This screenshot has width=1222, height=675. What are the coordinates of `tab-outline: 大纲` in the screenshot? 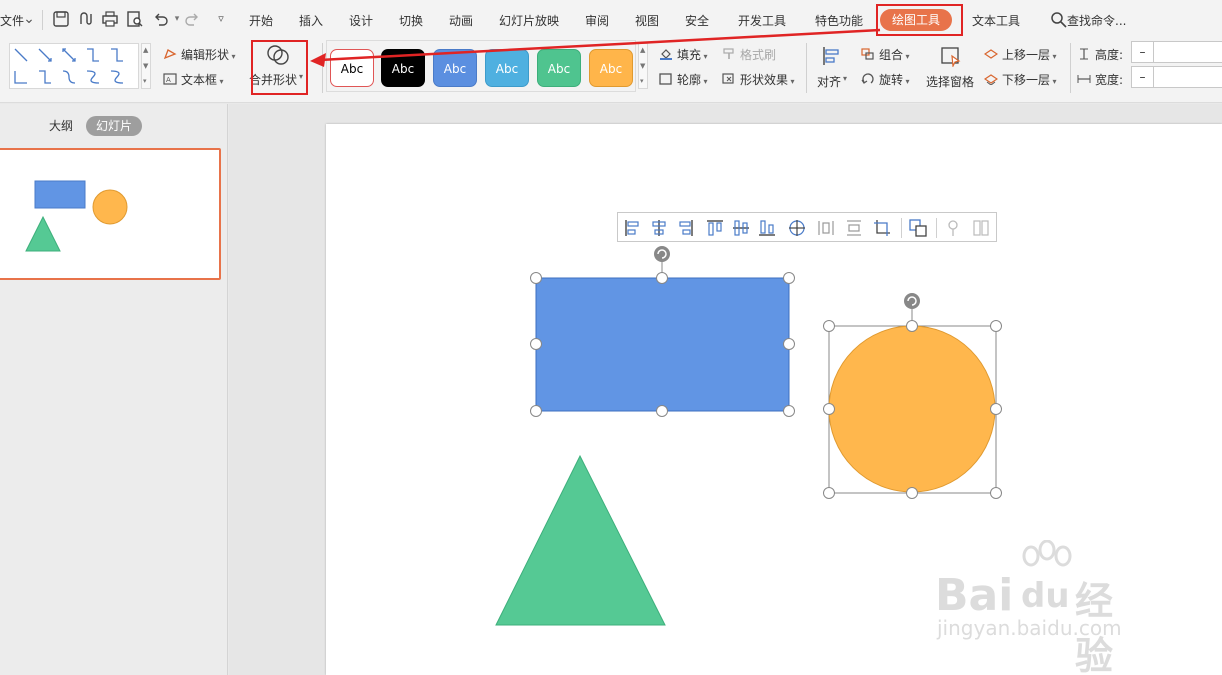 It's located at (61, 126).